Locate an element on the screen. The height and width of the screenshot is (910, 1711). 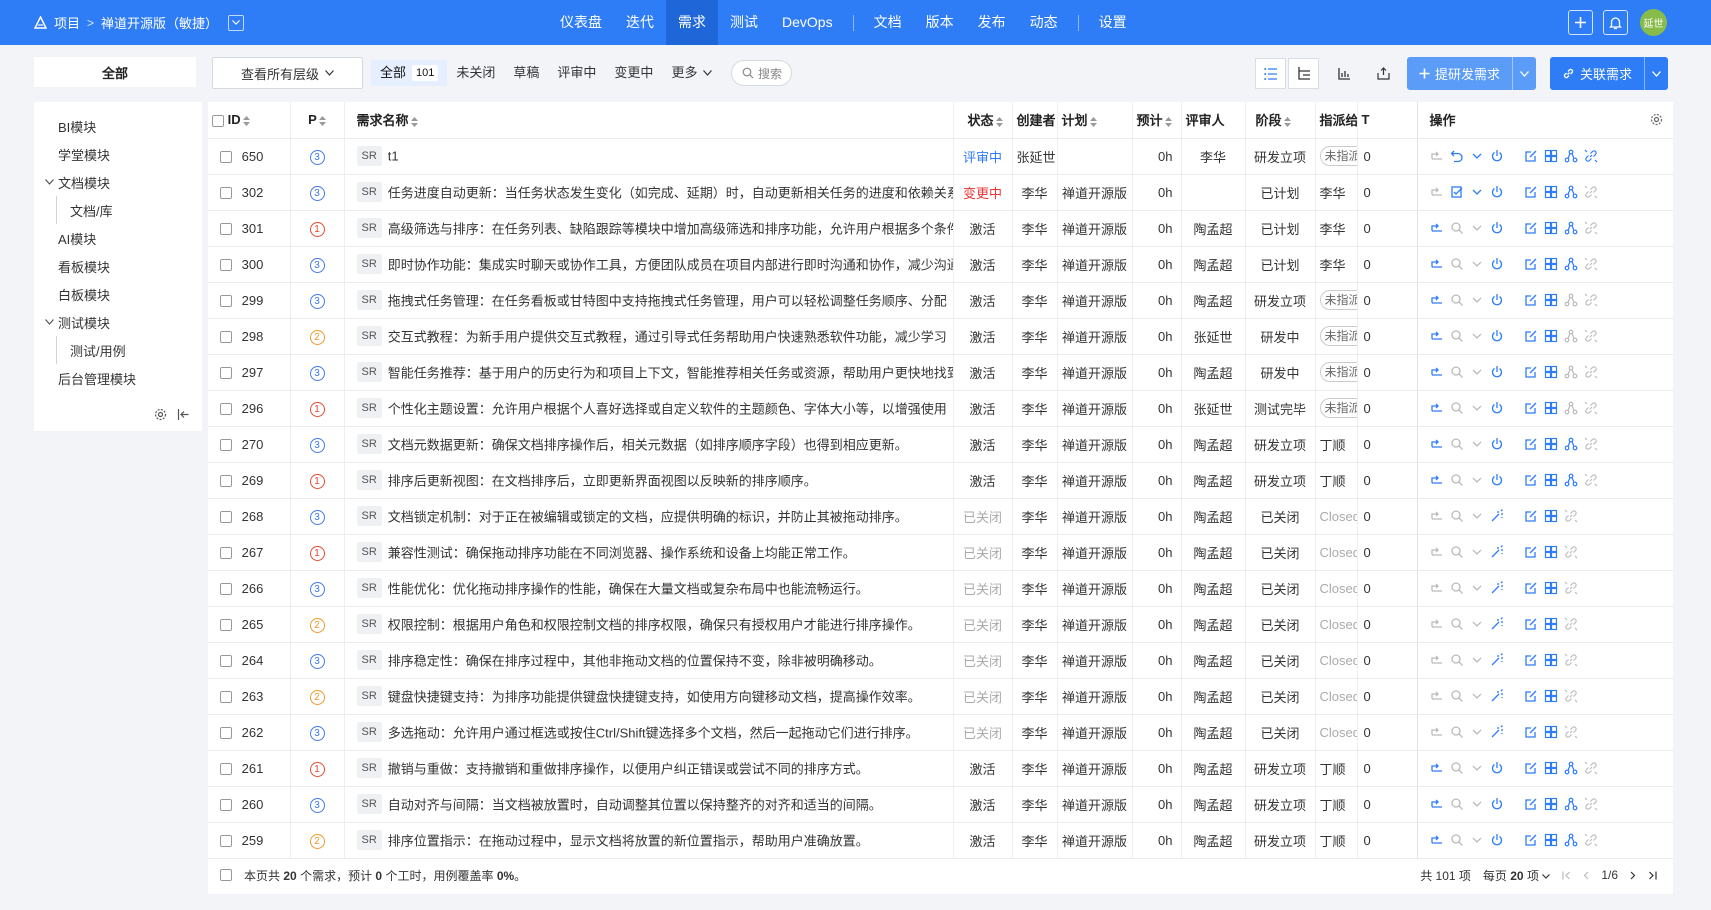
nav-test: 测试 is located at coordinates (744, 22).